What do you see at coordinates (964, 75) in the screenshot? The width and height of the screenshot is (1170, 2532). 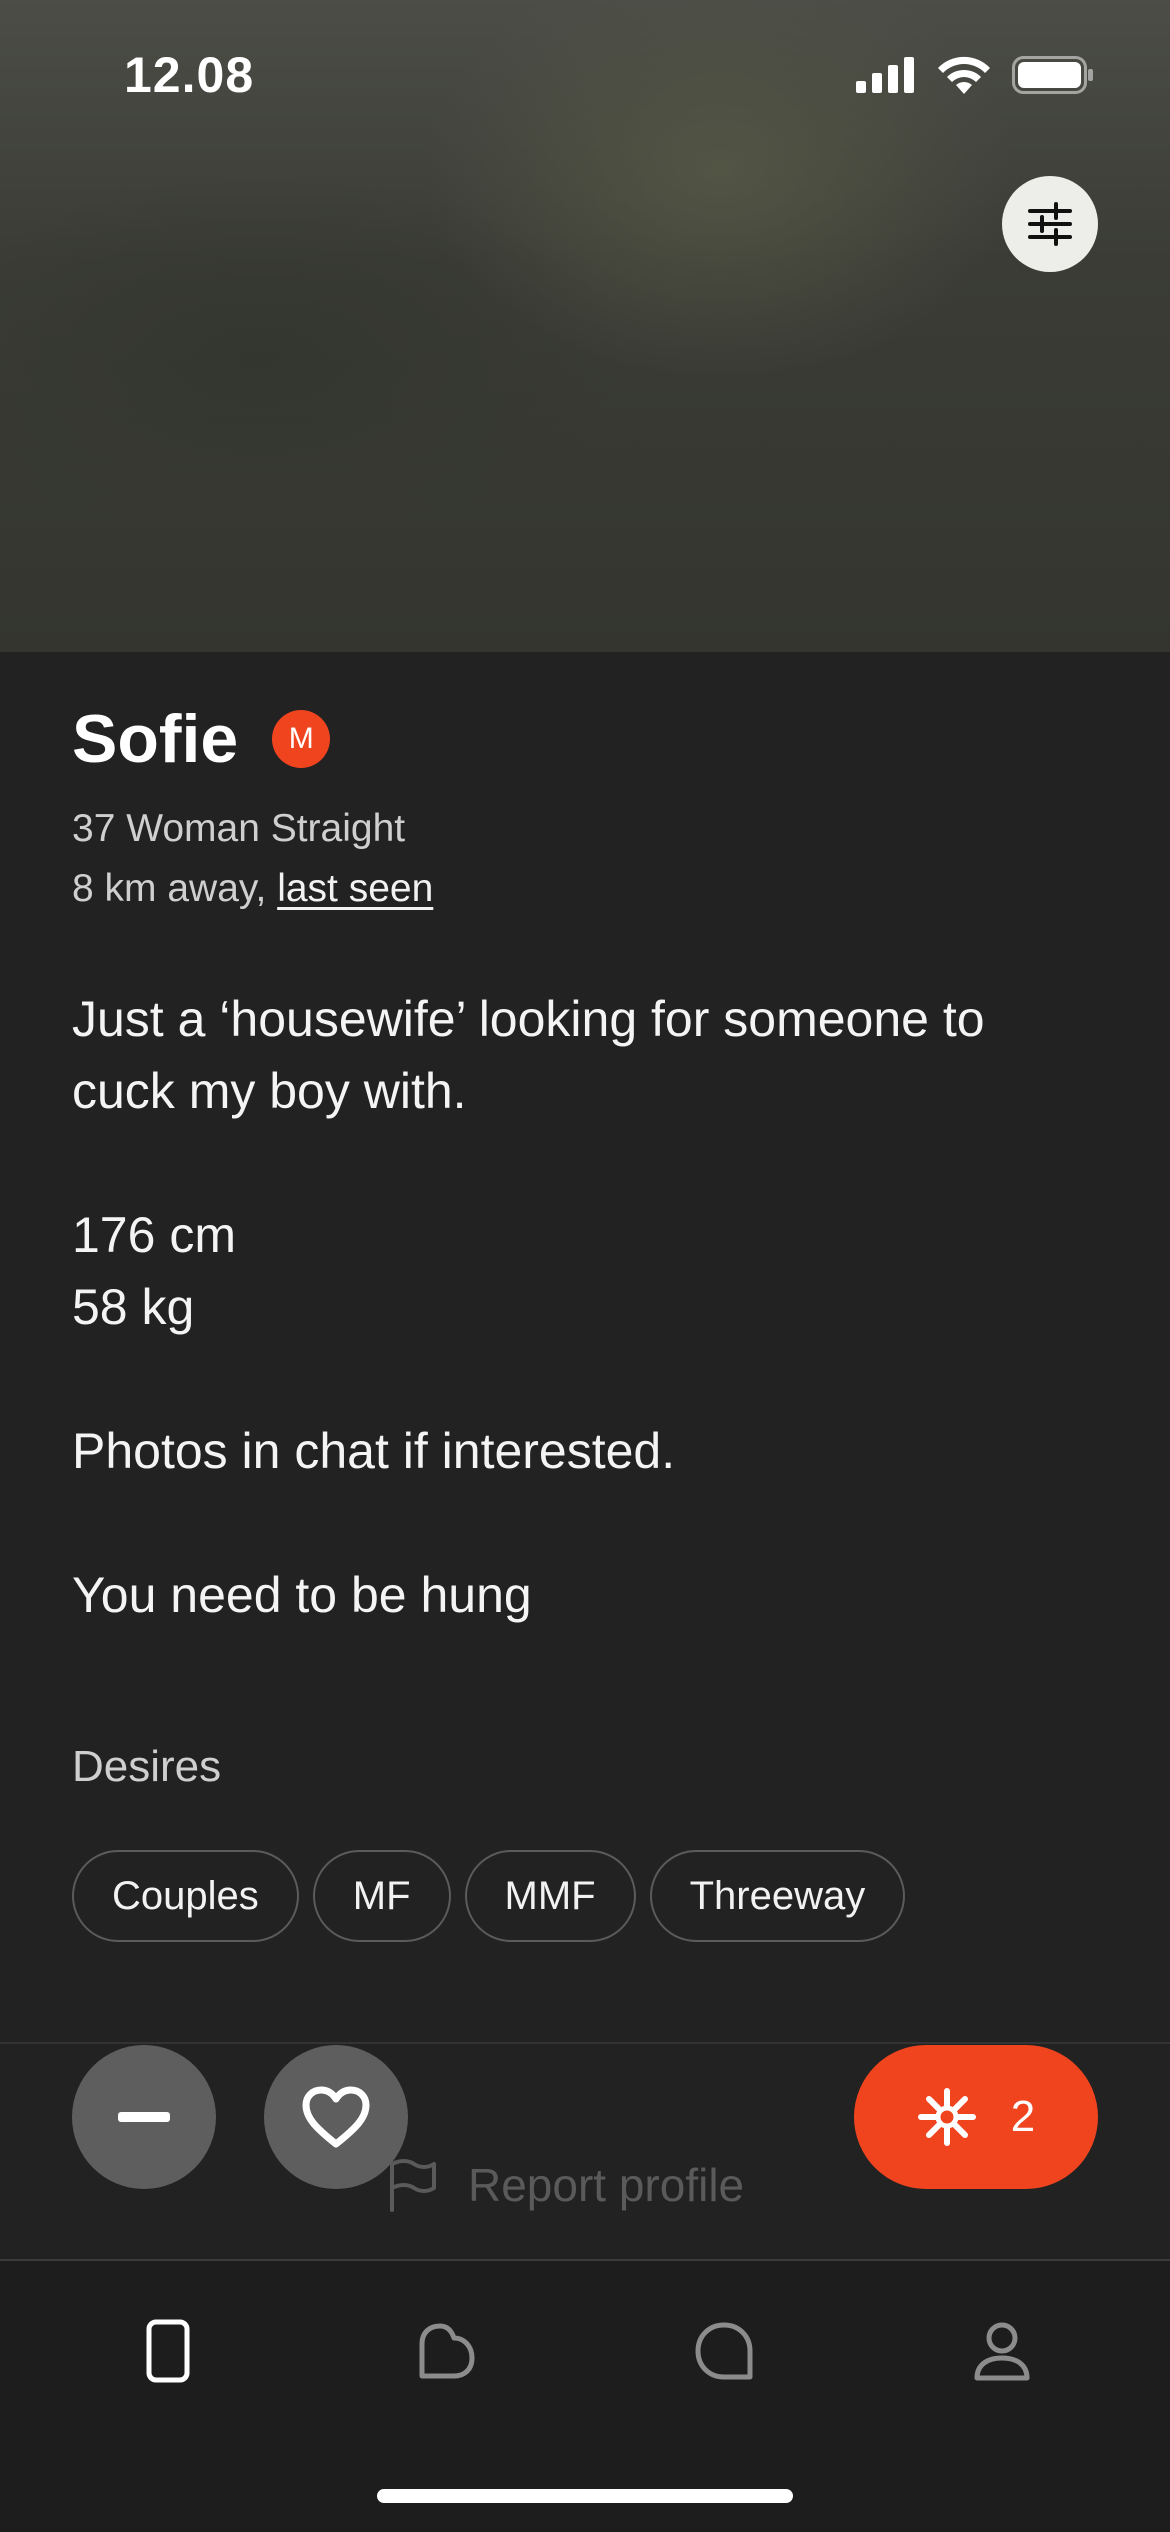 I see `wifi-icon` at bounding box center [964, 75].